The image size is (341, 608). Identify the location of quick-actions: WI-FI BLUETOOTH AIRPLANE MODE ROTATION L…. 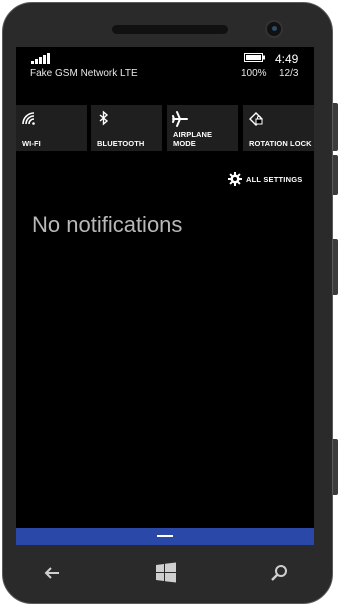
(165, 128).